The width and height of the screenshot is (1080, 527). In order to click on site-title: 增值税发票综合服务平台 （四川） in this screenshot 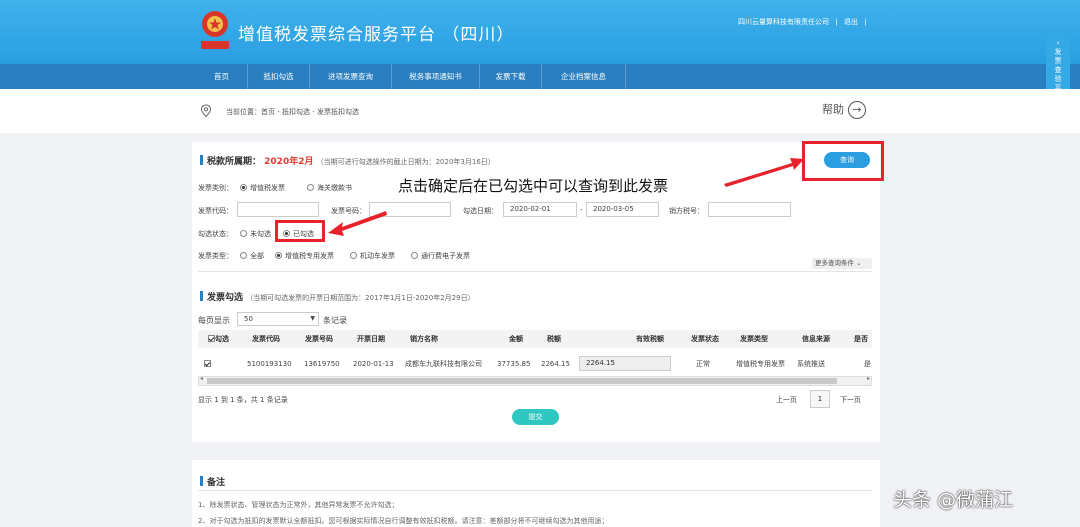, I will do `click(376, 35)`.